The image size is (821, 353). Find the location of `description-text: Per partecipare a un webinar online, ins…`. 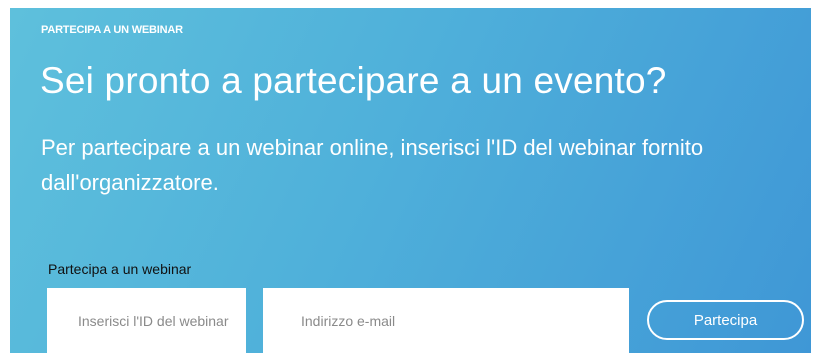

description-text: Per partecipare a un webinar online, ins… is located at coordinates (372, 165).